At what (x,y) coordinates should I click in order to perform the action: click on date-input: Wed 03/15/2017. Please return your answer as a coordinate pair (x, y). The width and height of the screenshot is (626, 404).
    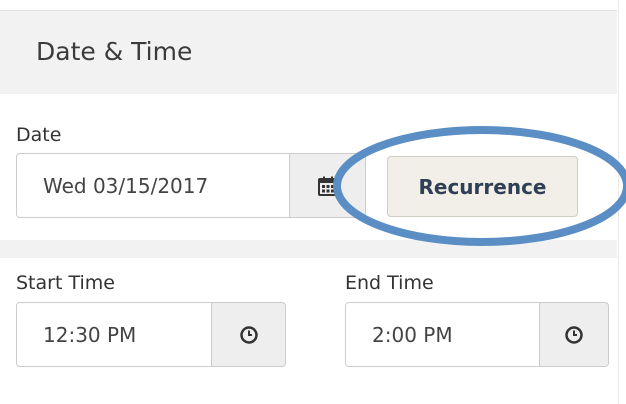
    Looking at the image, I should click on (153, 185).